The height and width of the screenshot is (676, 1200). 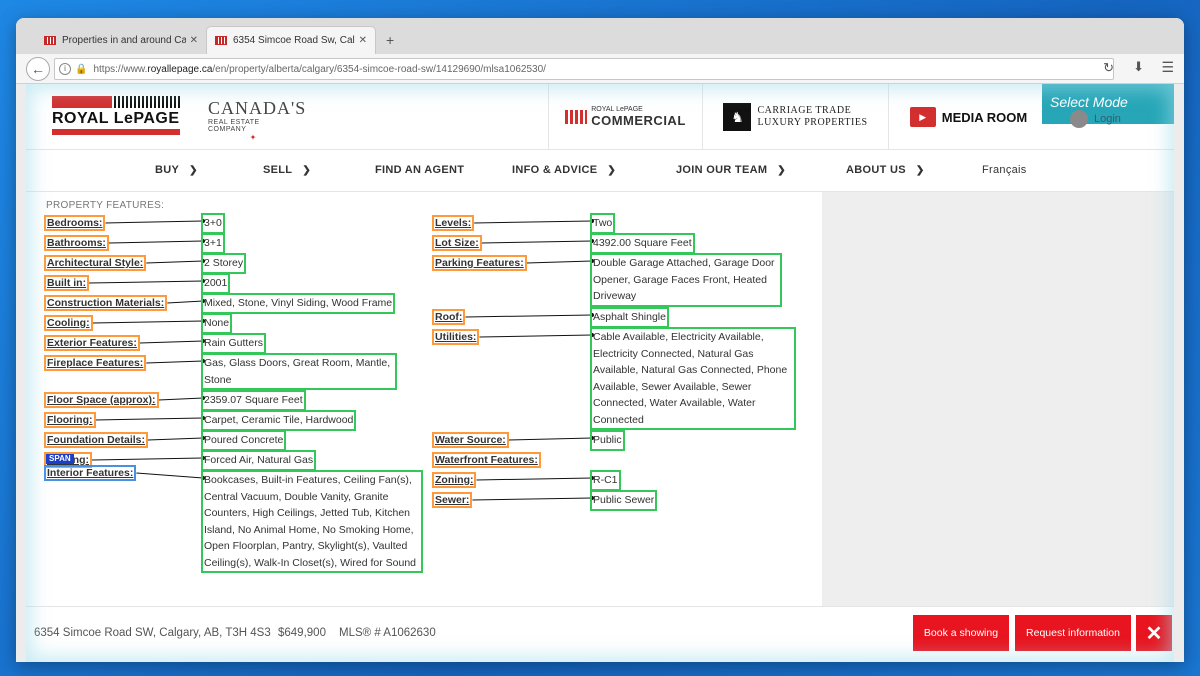 What do you see at coordinates (60, 459) in the screenshot?
I see `span-tag: SPAN` at bounding box center [60, 459].